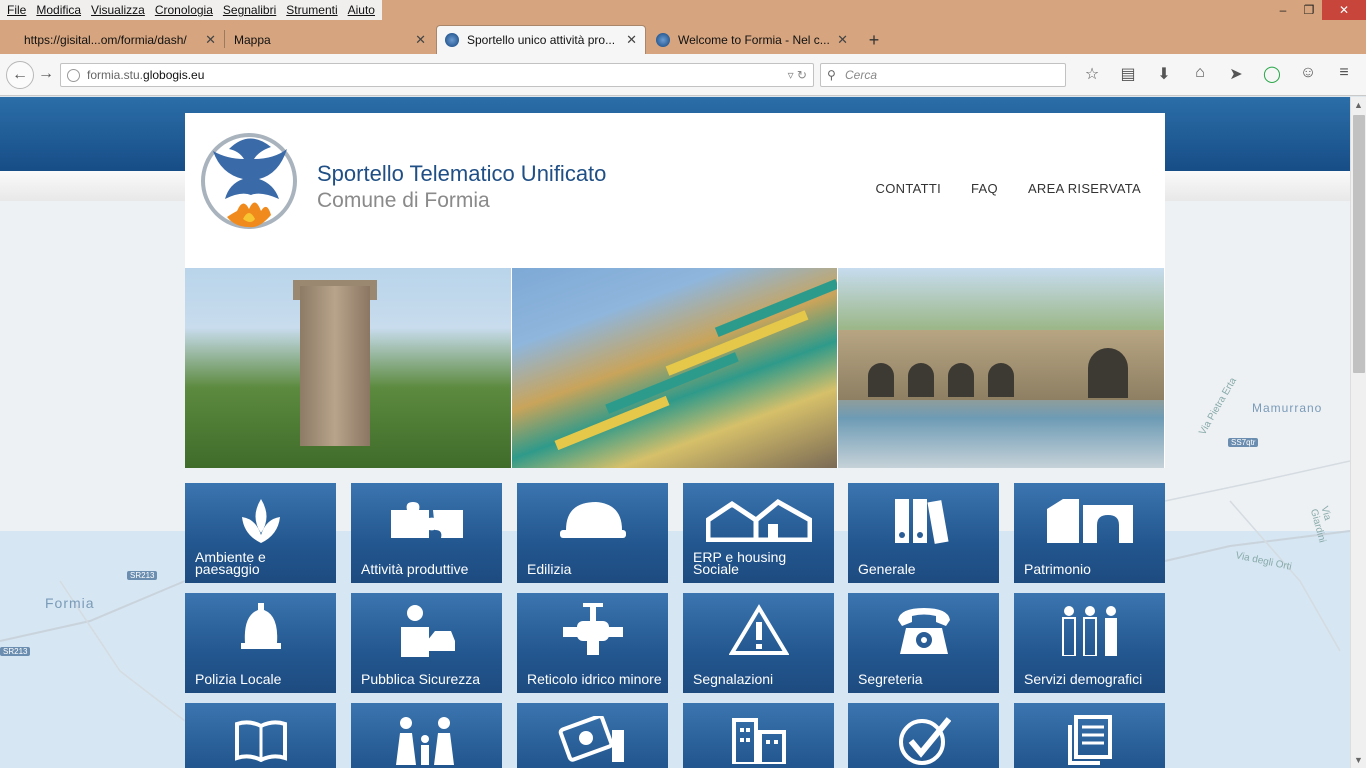  I want to click on tile-pubblica-sicurezza: Pubblica Sicurezza, so click(426, 643).